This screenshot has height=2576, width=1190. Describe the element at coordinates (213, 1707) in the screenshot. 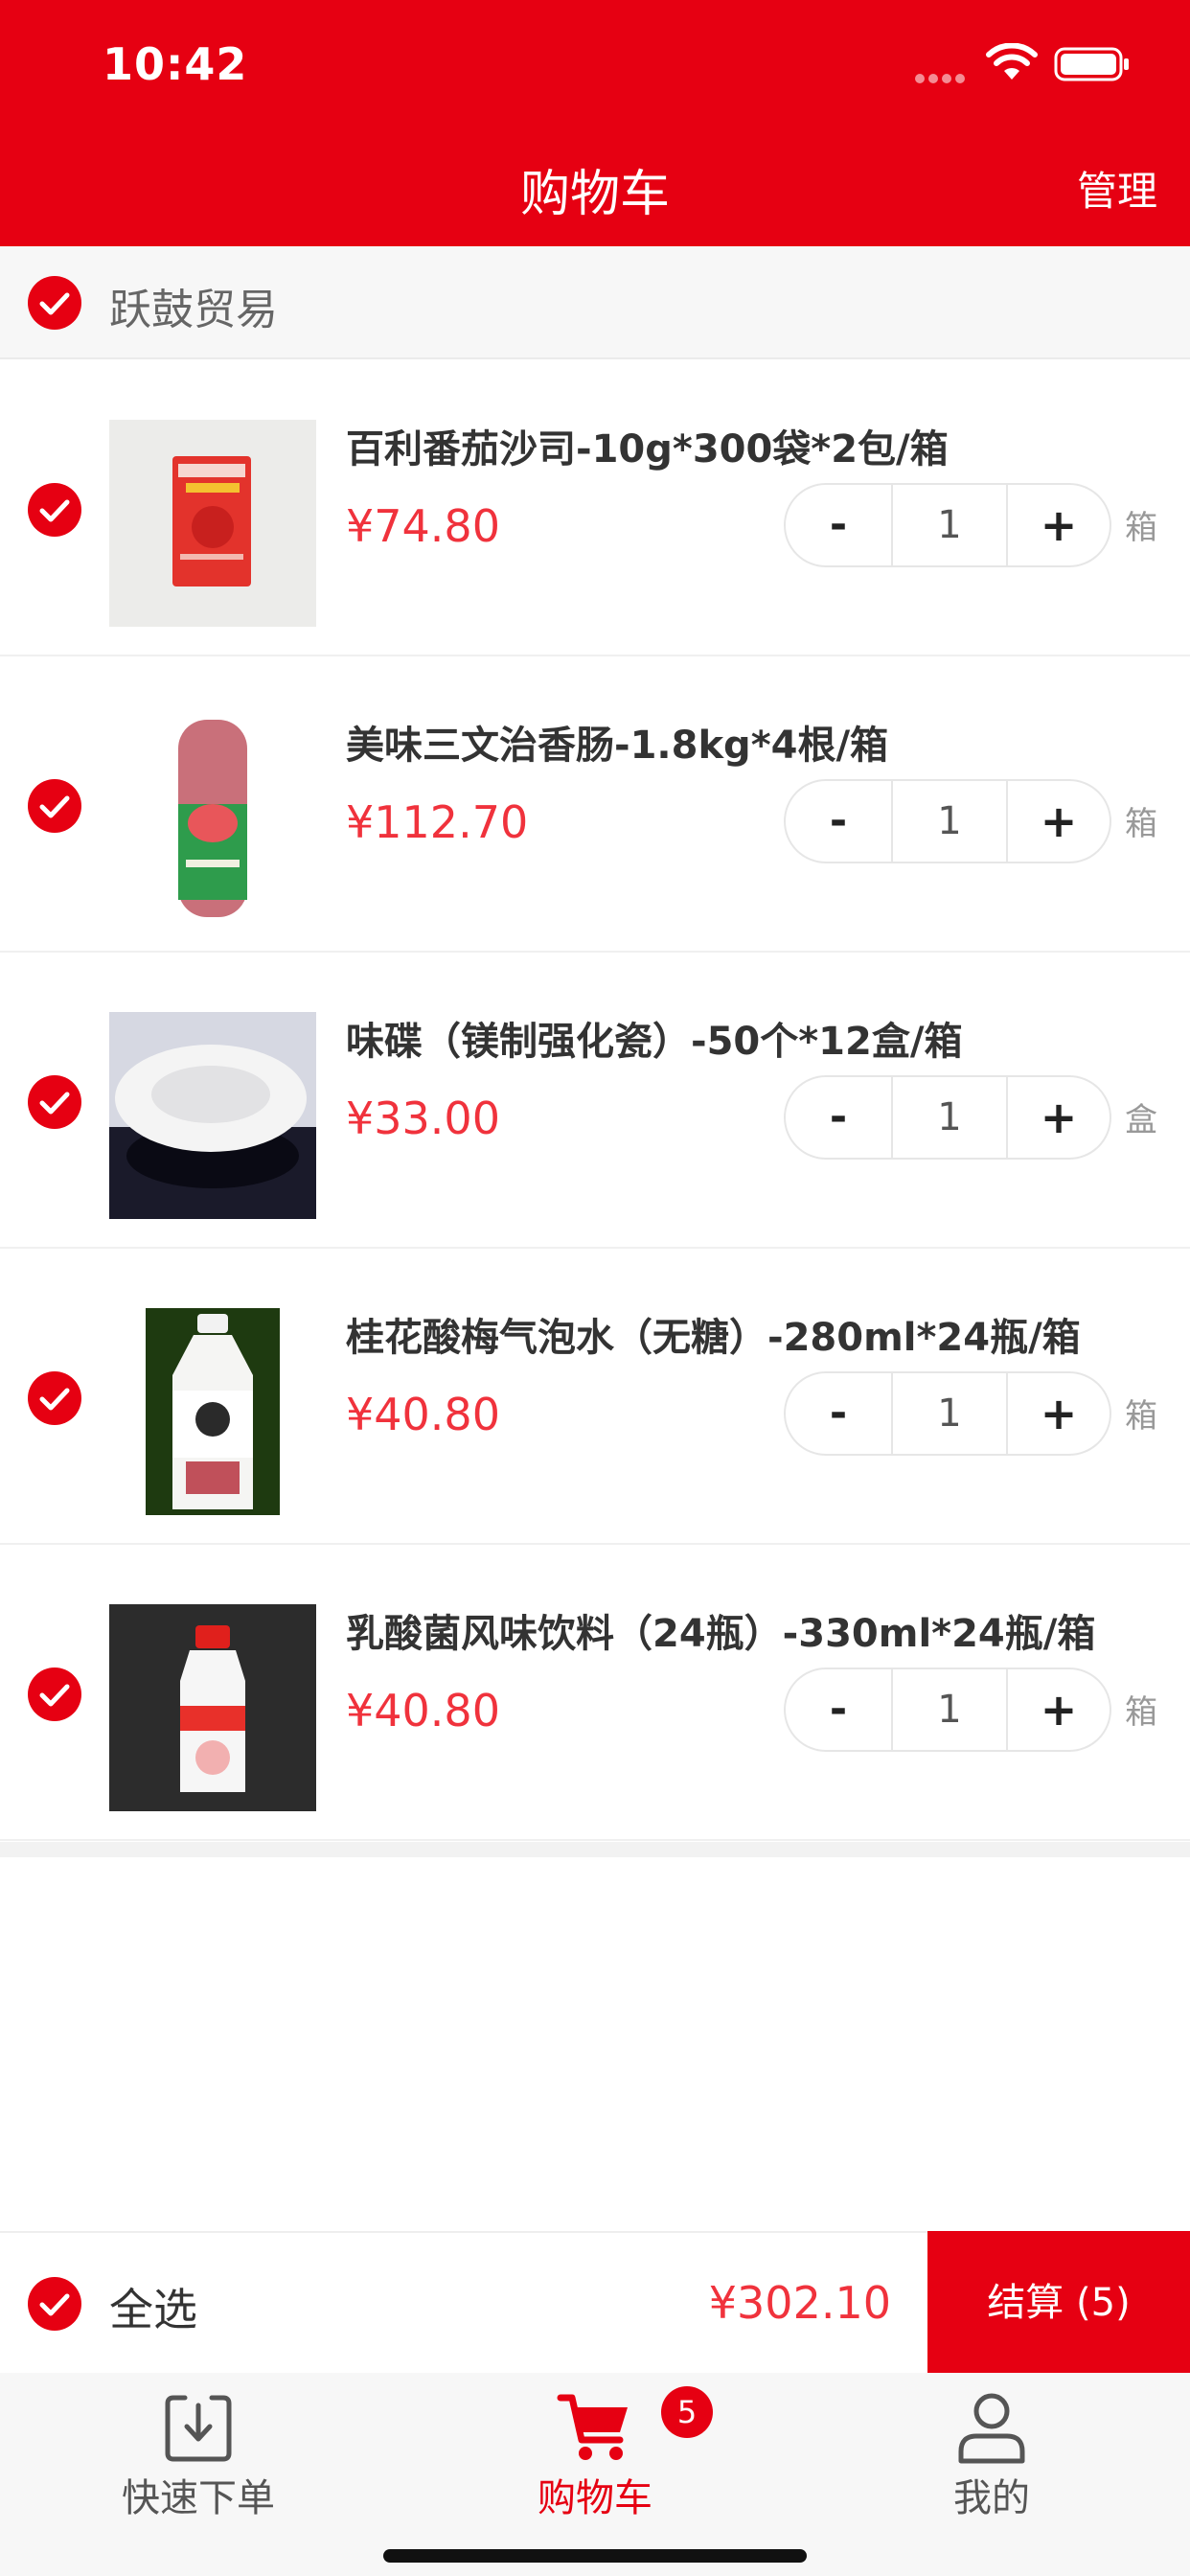

I see `product-image-yogurt-drink` at that location.